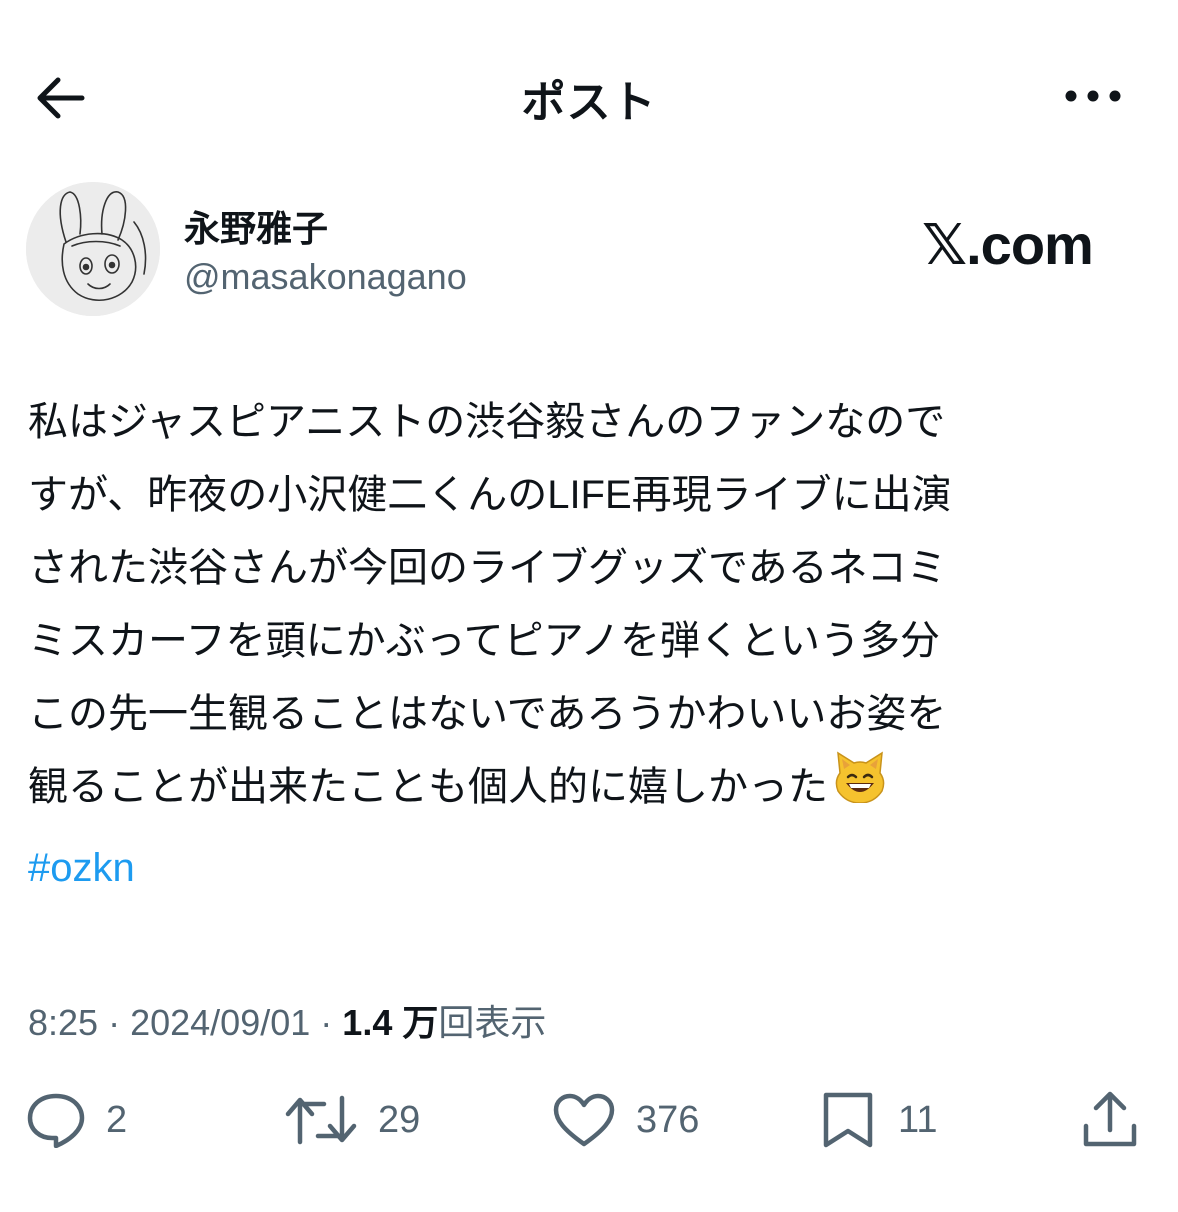 The height and width of the screenshot is (1212, 1178). I want to click on more-horizontal-icon, so click(1093, 96).